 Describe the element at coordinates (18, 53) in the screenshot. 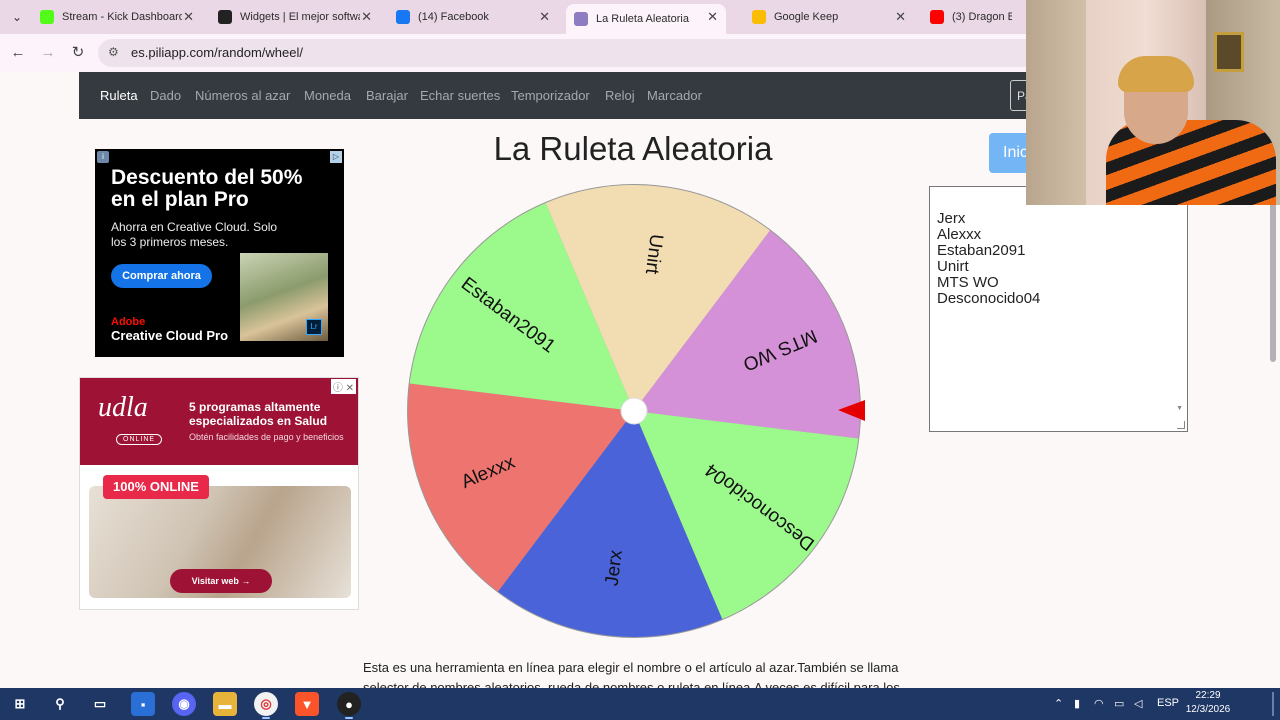

I see `back-icon: ←` at that location.